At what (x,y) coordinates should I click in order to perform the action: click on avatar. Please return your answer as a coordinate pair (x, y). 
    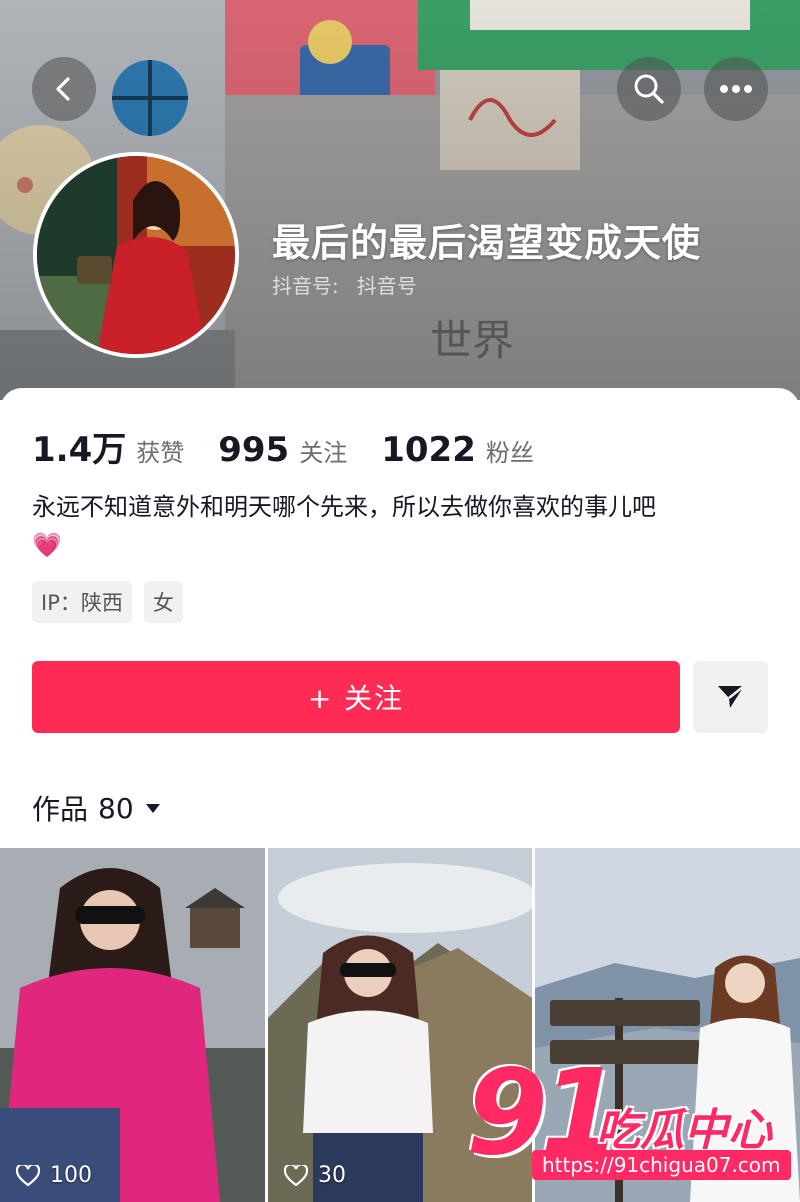
    Looking at the image, I should click on (136, 255).